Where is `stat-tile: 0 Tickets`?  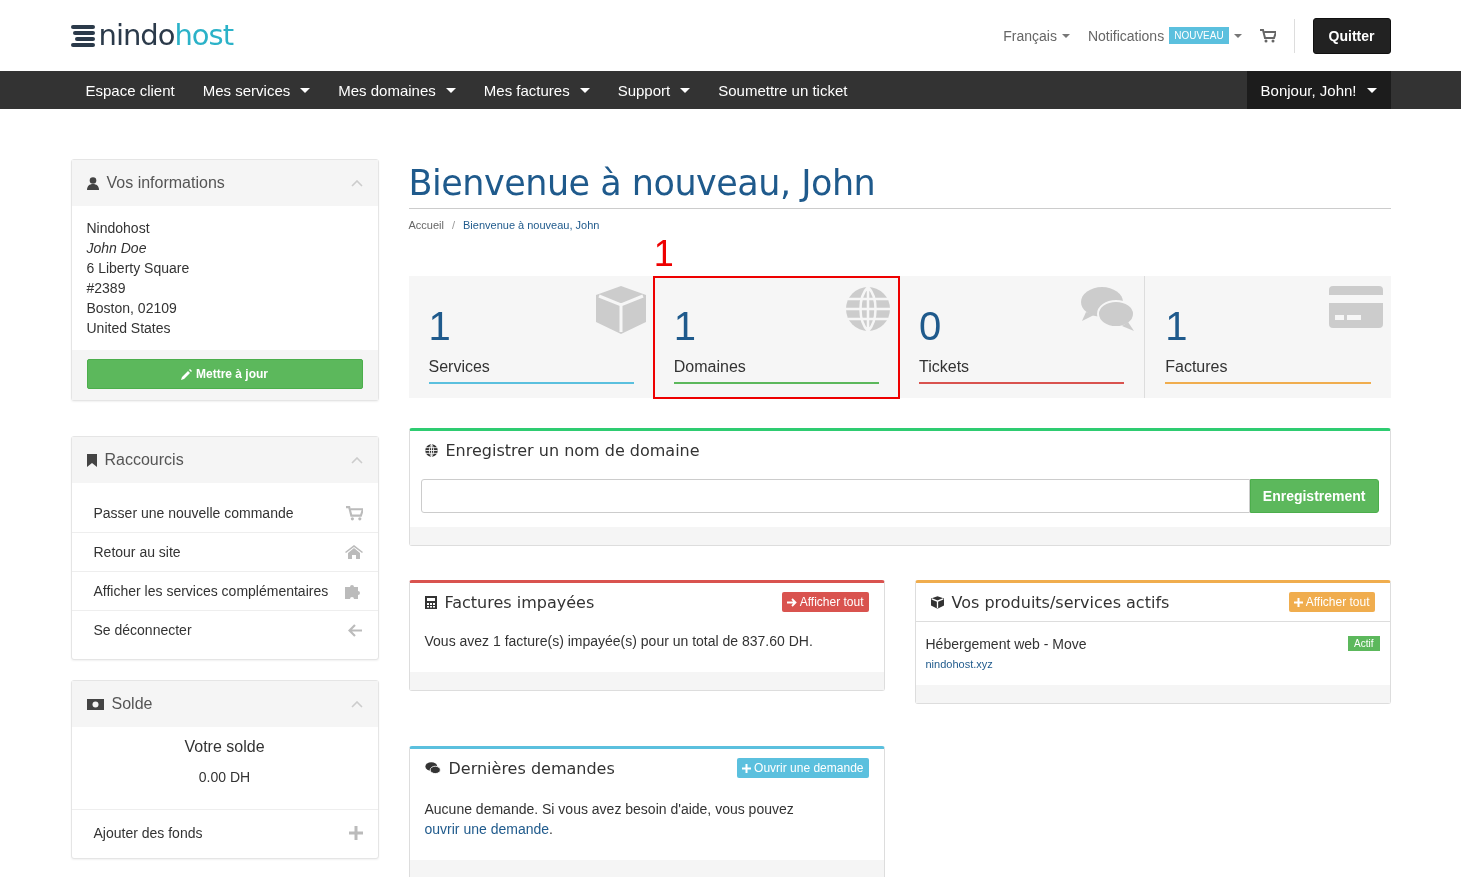
stat-tile: 0 Tickets is located at coordinates (1022, 337).